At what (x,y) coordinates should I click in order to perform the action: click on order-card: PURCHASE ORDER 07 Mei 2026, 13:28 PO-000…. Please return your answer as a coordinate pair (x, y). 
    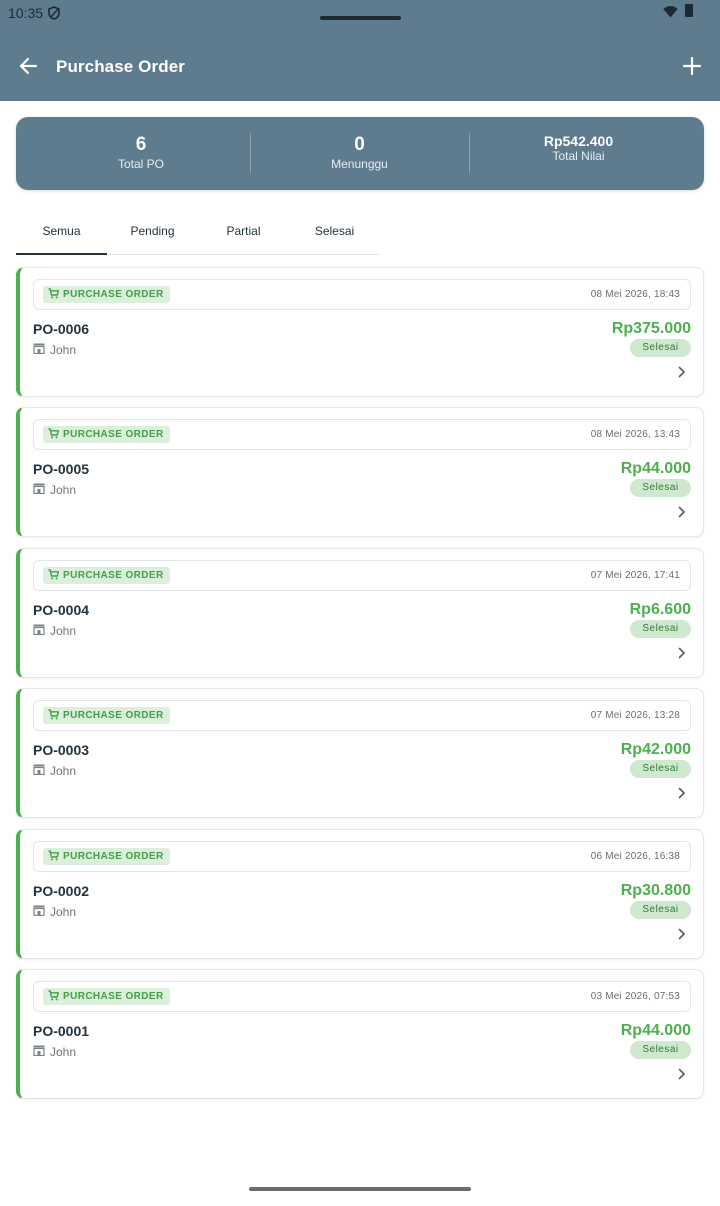
    Looking at the image, I should click on (360, 753).